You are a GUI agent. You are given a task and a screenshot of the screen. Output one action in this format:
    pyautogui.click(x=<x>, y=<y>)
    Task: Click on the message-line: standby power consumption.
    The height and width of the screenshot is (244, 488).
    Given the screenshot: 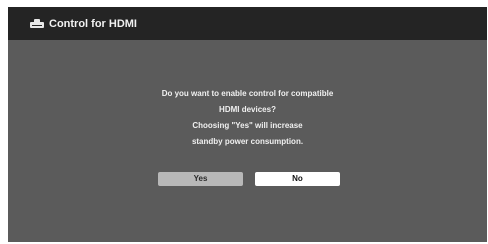 What is the action you would take?
    pyautogui.click(x=247, y=141)
    